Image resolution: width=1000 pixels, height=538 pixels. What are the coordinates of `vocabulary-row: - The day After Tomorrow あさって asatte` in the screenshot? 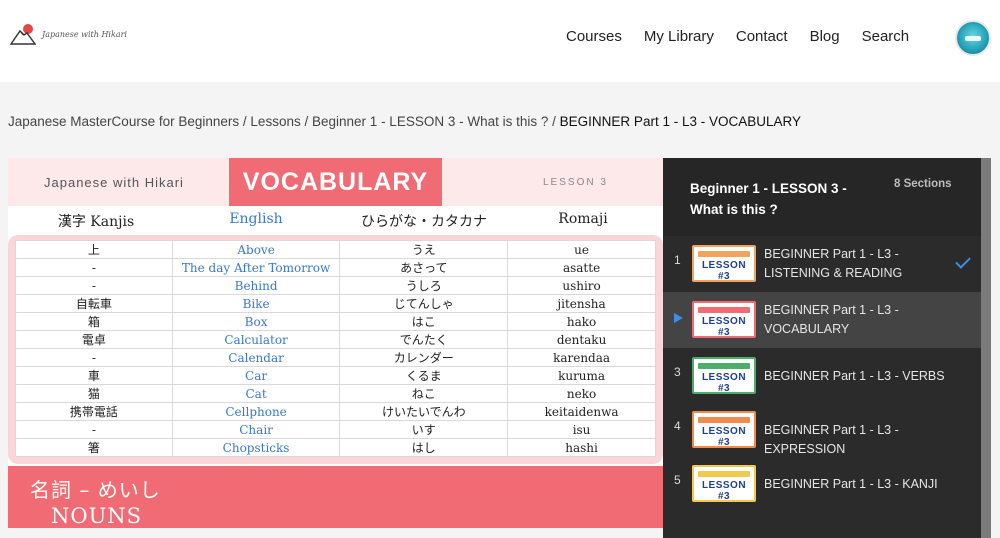 It's located at (335, 267).